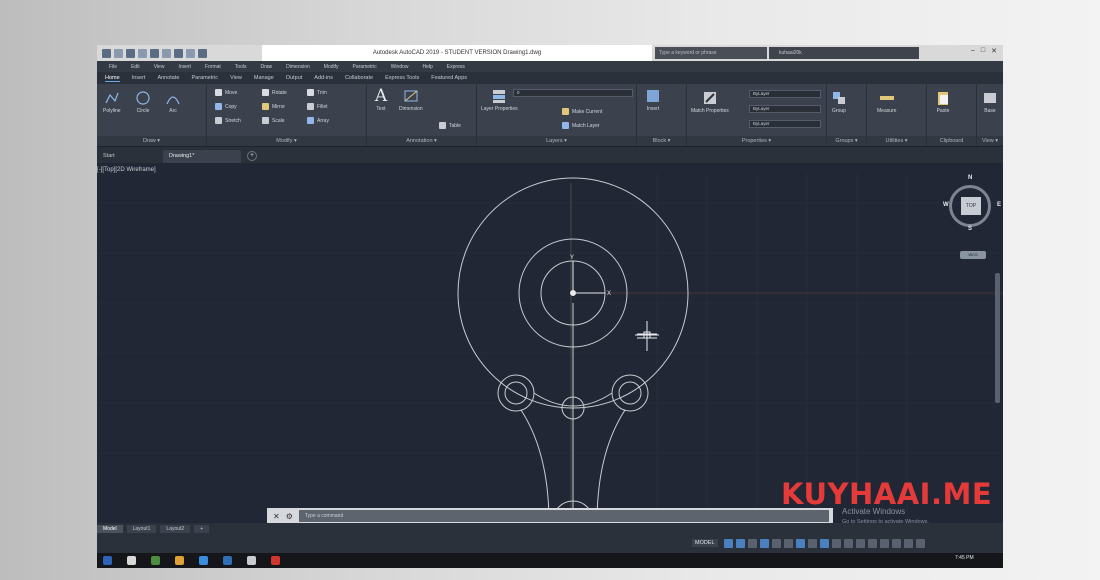  What do you see at coordinates (112, 78) in the screenshot?
I see `tab-home: Home` at bounding box center [112, 78].